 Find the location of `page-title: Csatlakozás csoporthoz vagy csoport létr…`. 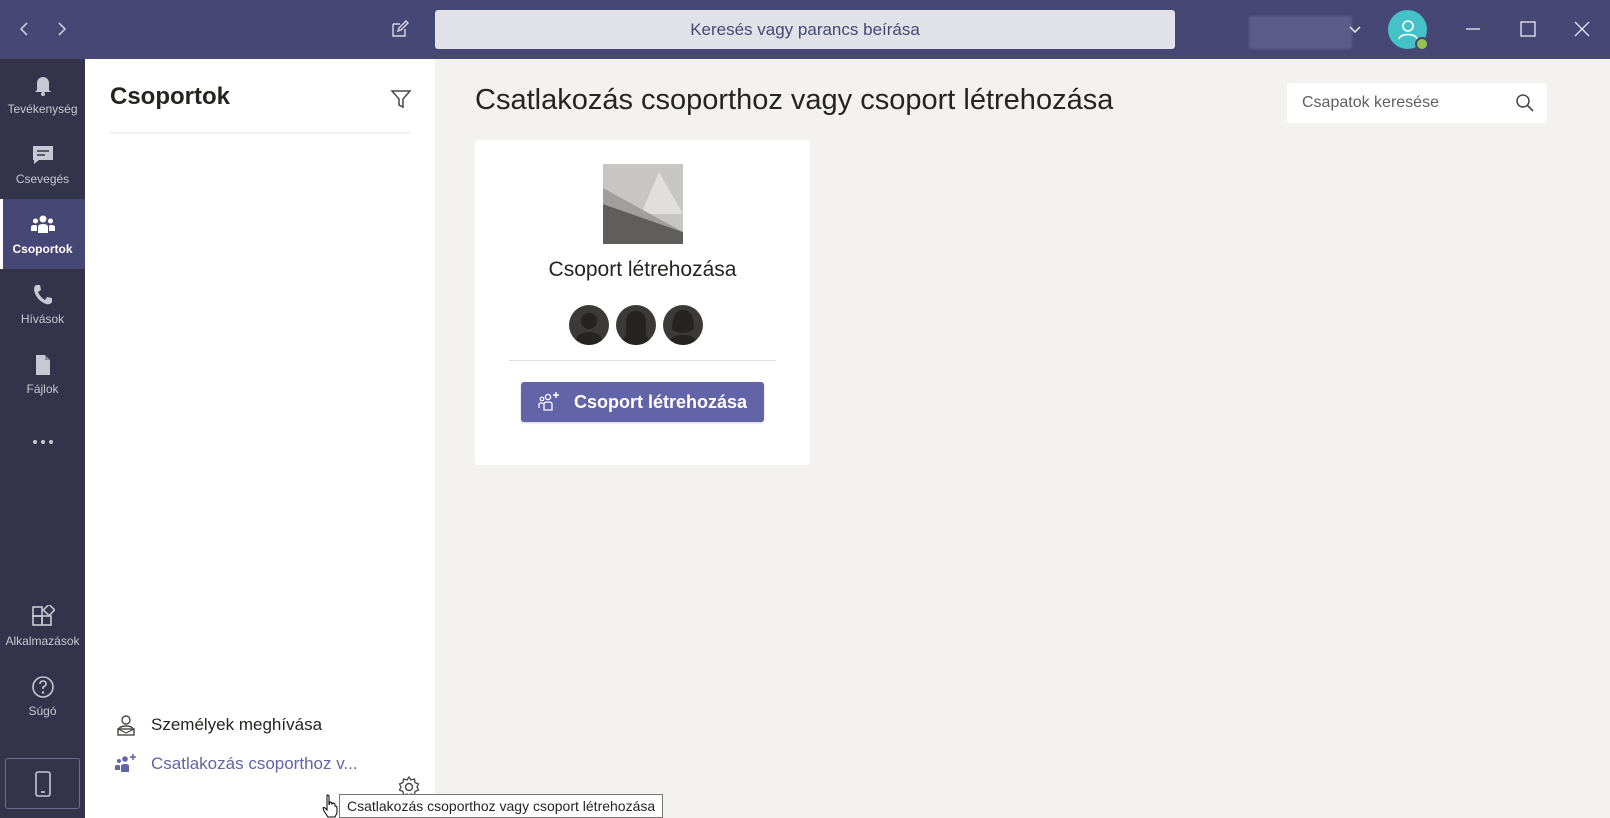

page-title: Csatlakozás csoporthoz vagy csoport létr… is located at coordinates (794, 100).